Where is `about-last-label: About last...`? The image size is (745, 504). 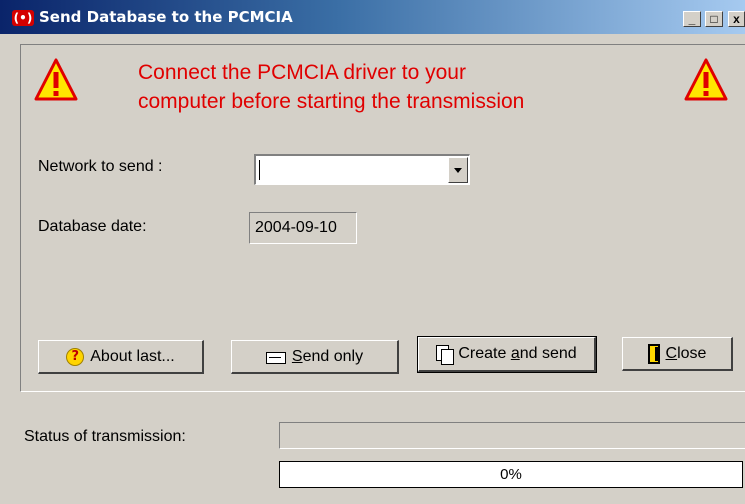 about-last-label: About last... is located at coordinates (132, 356).